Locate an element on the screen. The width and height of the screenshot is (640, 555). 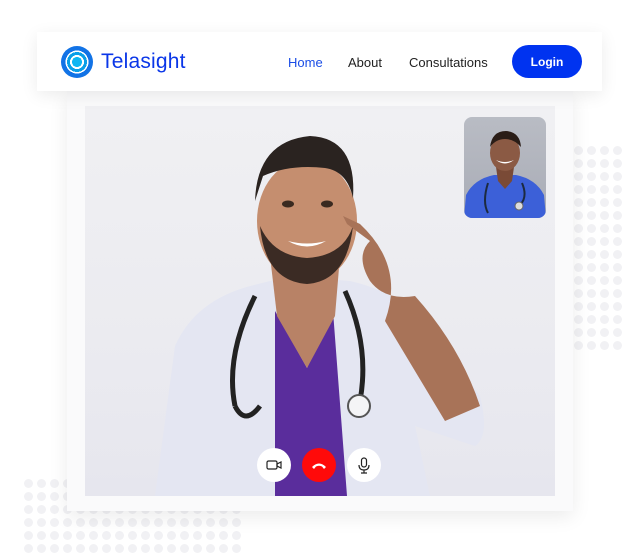
concentric-circle-logo-icon is located at coordinates (77, 62).